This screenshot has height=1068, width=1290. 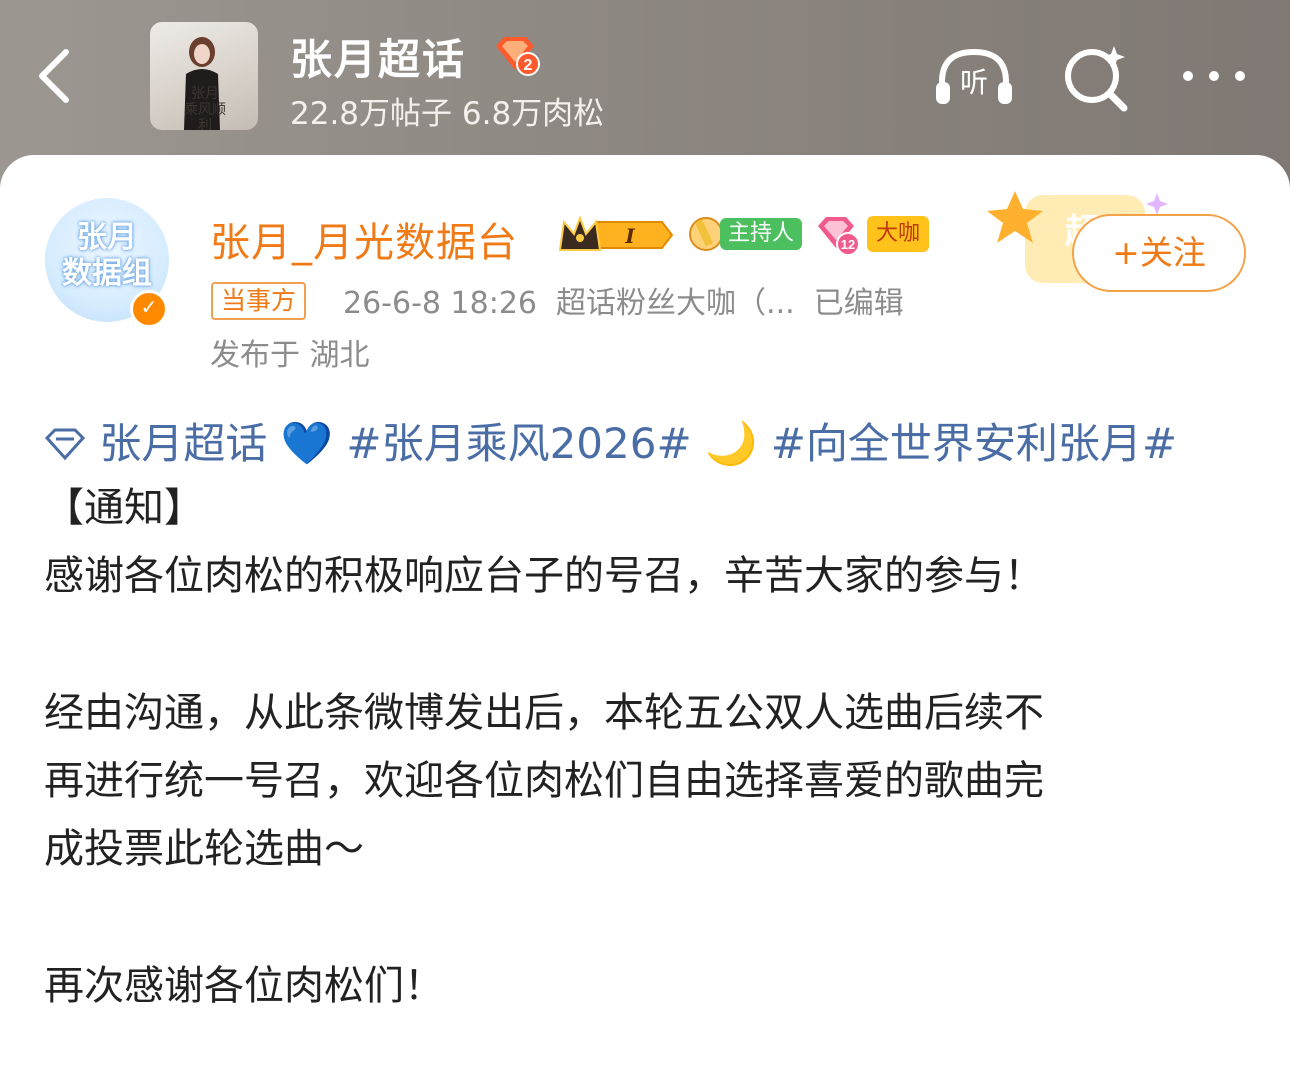 What do you see at coordinates (107, 255) in the screenshot?
I see `avatar-text: 张月 数据组` at bounding box center [107, 255].